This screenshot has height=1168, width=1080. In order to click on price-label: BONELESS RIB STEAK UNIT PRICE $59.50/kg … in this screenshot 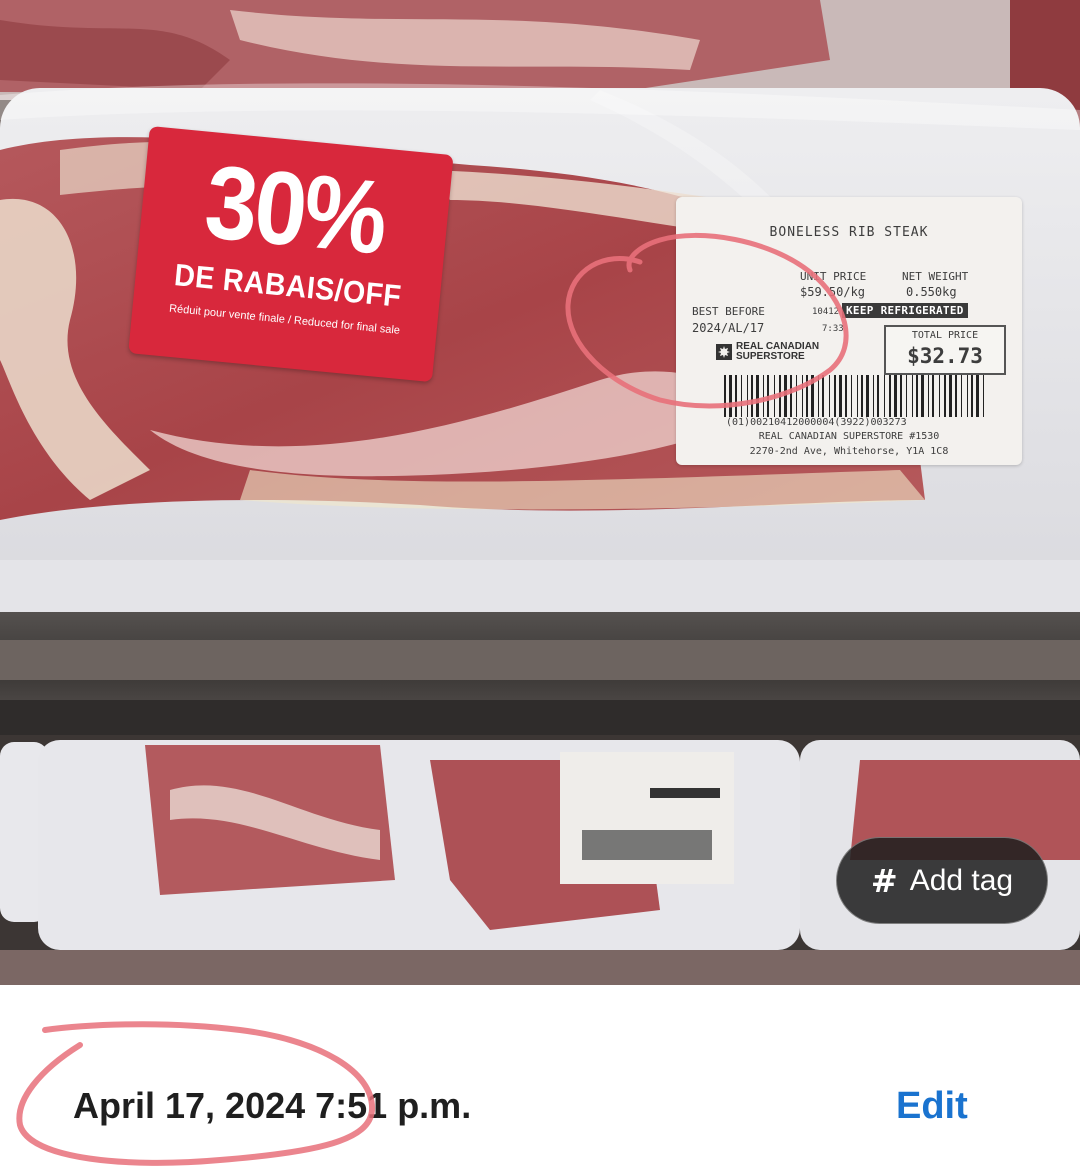, I will do `click(849, 331)`.